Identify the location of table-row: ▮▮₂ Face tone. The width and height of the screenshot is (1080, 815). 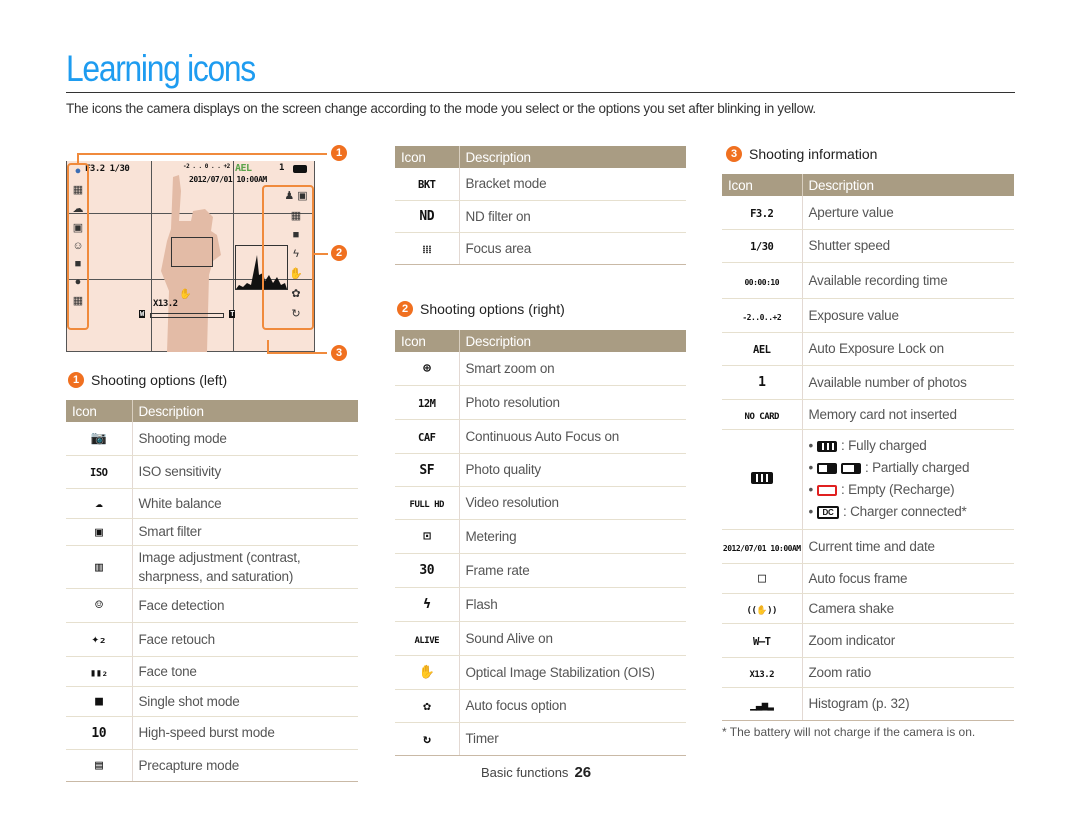
(212, 671).